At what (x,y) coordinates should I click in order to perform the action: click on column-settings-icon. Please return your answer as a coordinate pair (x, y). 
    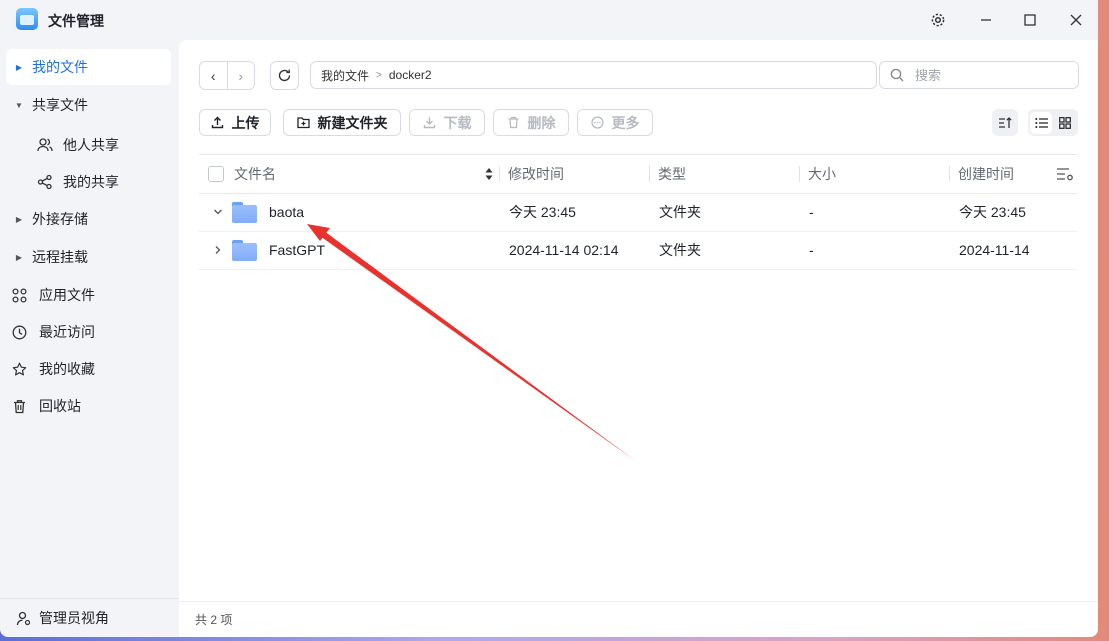
    Looking at the image, I should click on (1065, 174).